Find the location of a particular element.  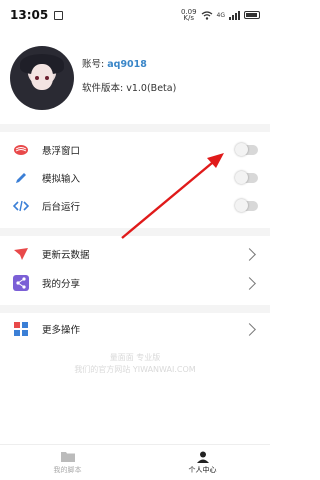

battery-icon is located at coordinates (252, 15).